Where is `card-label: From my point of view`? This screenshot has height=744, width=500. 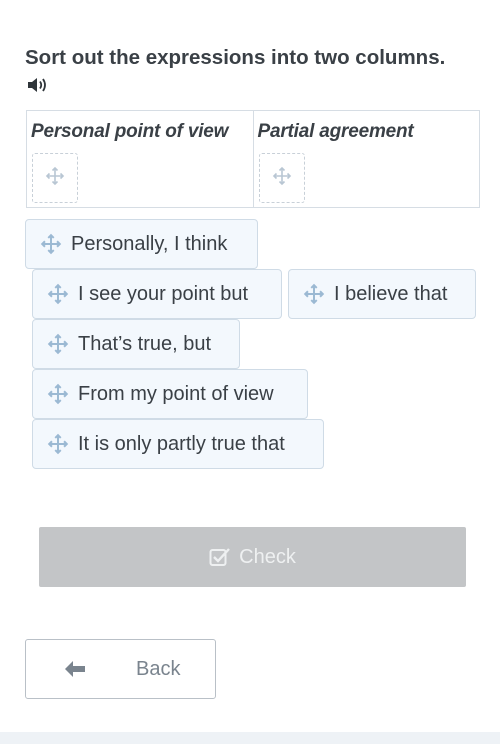 card-label: From my point of view is located at coordinates (176, 393).